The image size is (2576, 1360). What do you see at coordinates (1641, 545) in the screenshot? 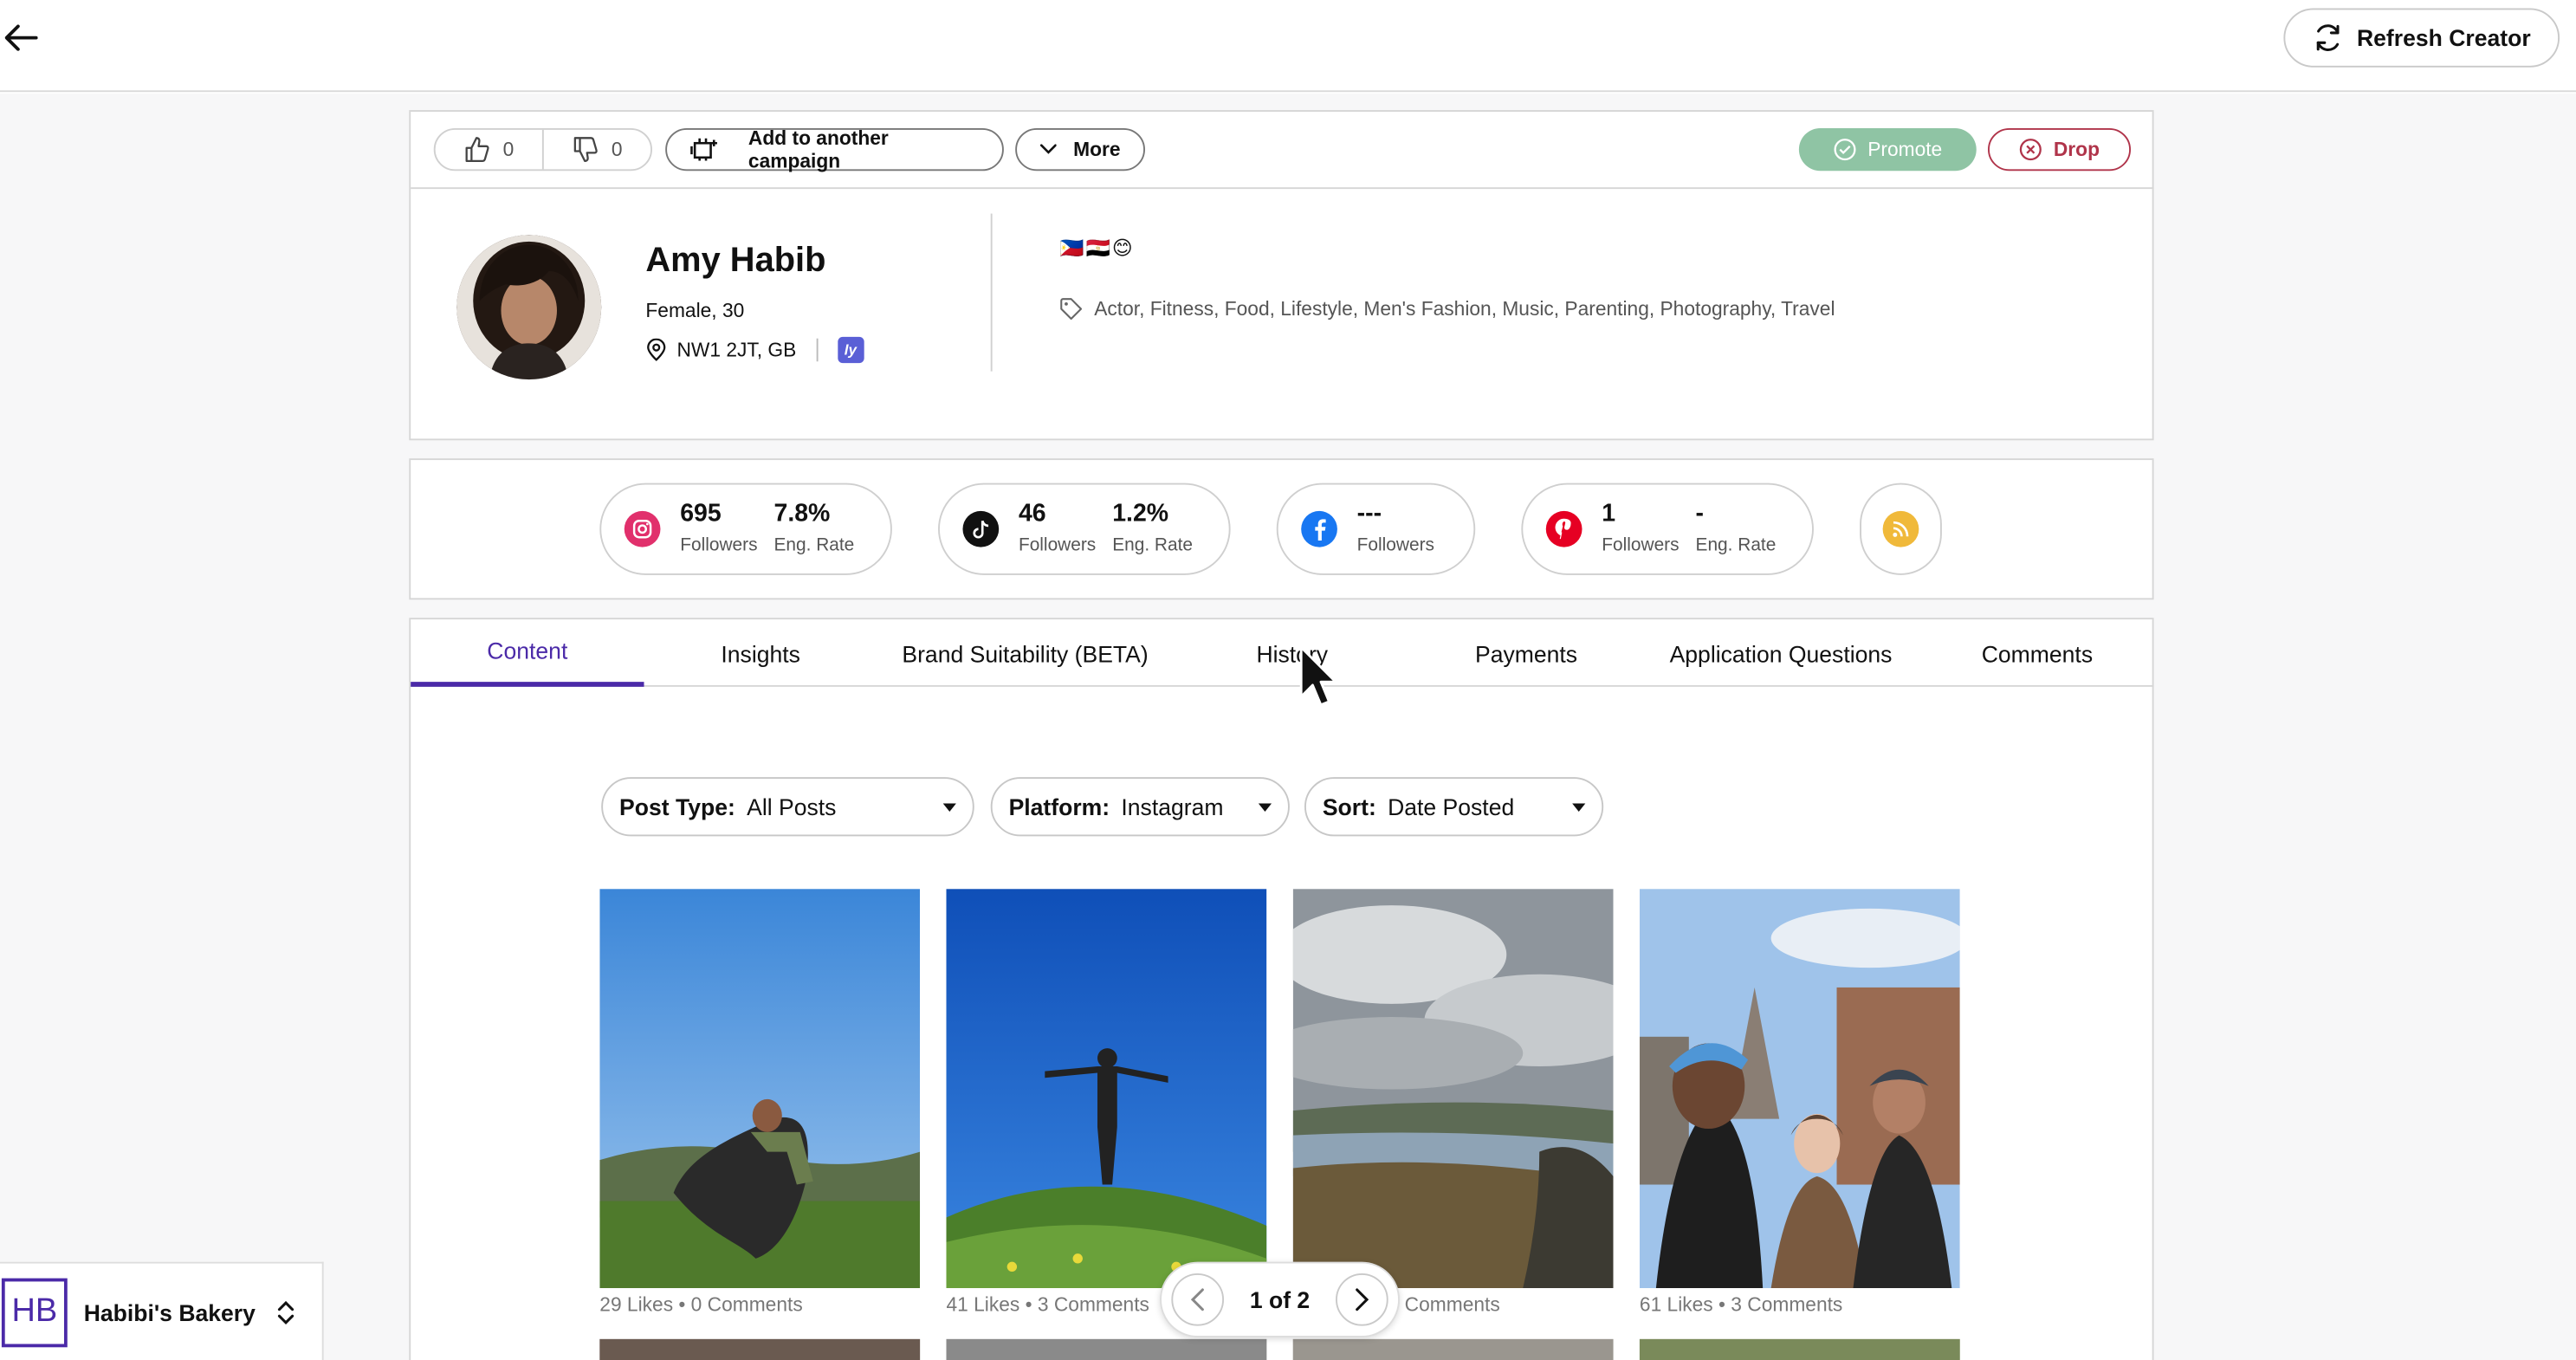
I see `pinterest-followers-label: Followers` at bounding box center [1641, 545].